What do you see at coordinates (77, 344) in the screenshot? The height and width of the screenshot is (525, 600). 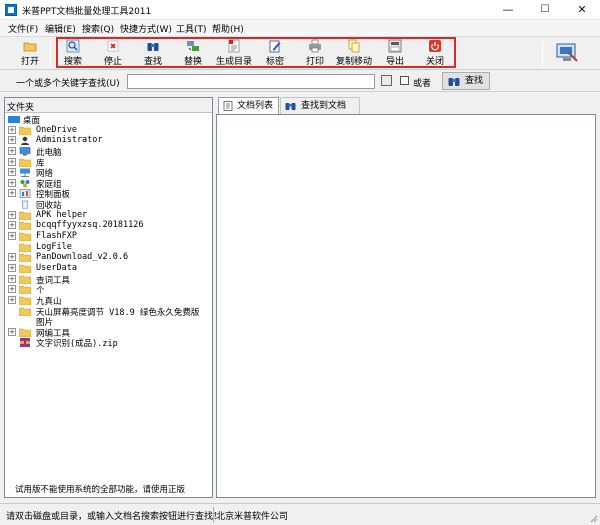 I see `tree-item-label: 文字识别(成品).zip` at bounding box center [77, 344].